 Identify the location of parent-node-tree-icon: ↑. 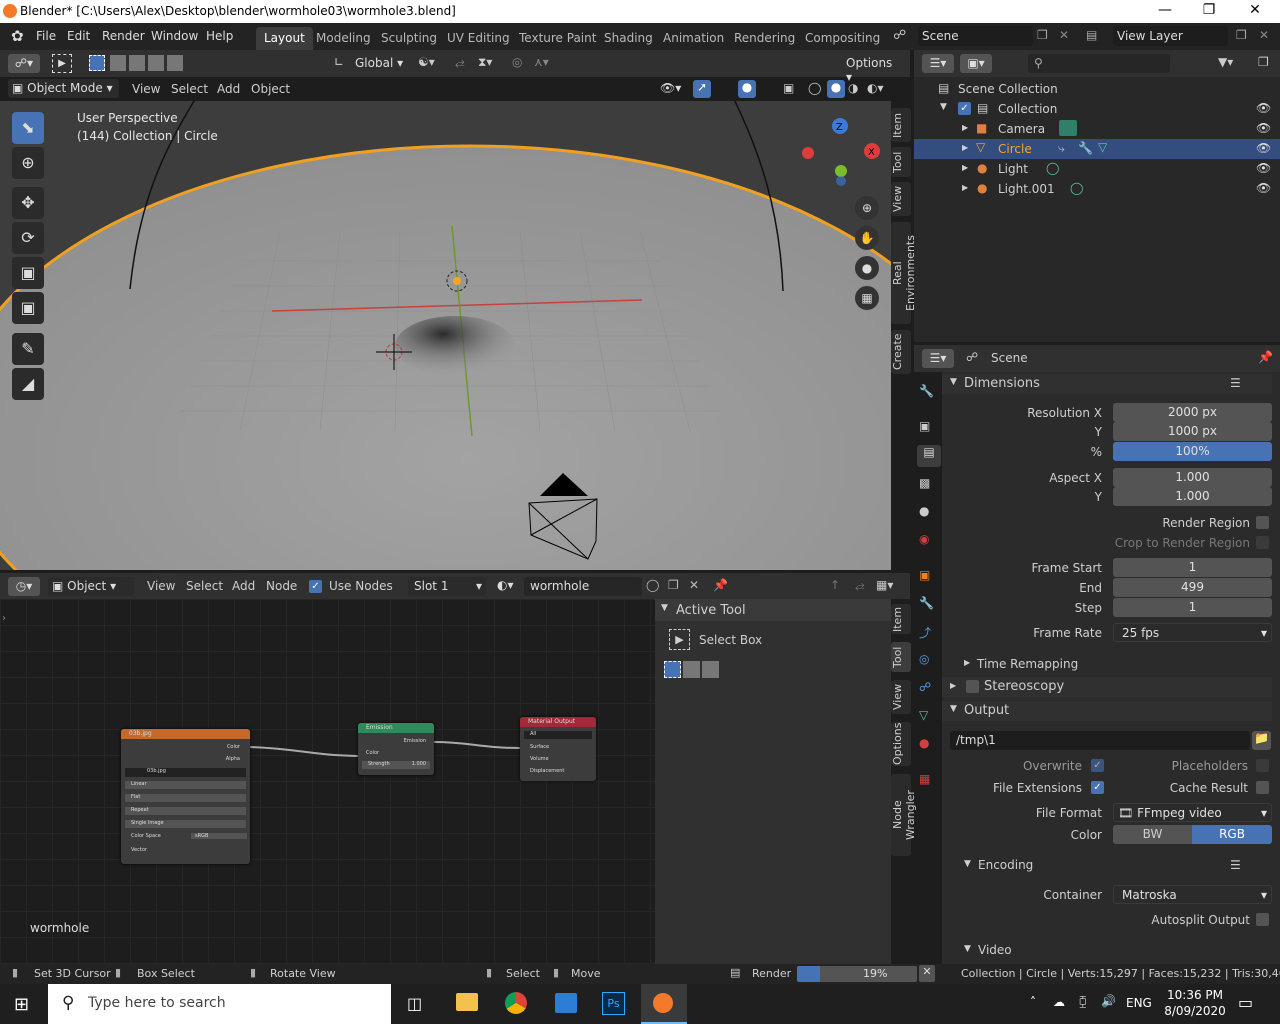
(835, 585).